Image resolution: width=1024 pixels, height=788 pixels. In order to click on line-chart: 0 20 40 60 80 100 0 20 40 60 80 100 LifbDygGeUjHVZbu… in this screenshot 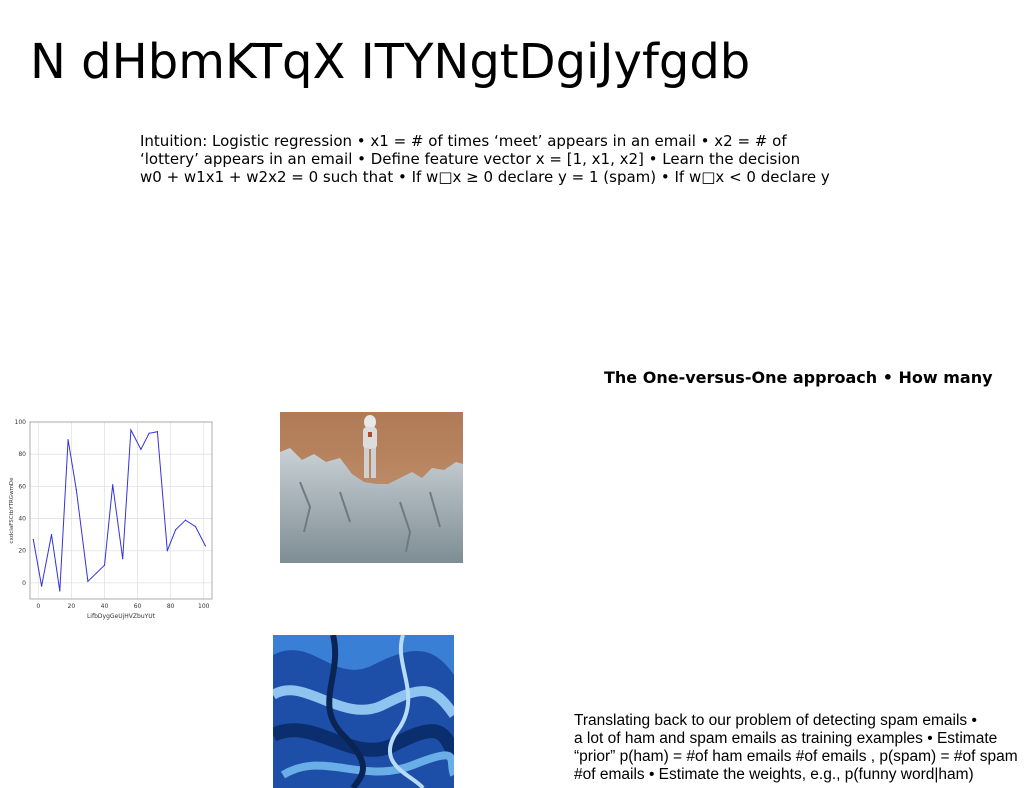, I will do `click(111, 519)`.